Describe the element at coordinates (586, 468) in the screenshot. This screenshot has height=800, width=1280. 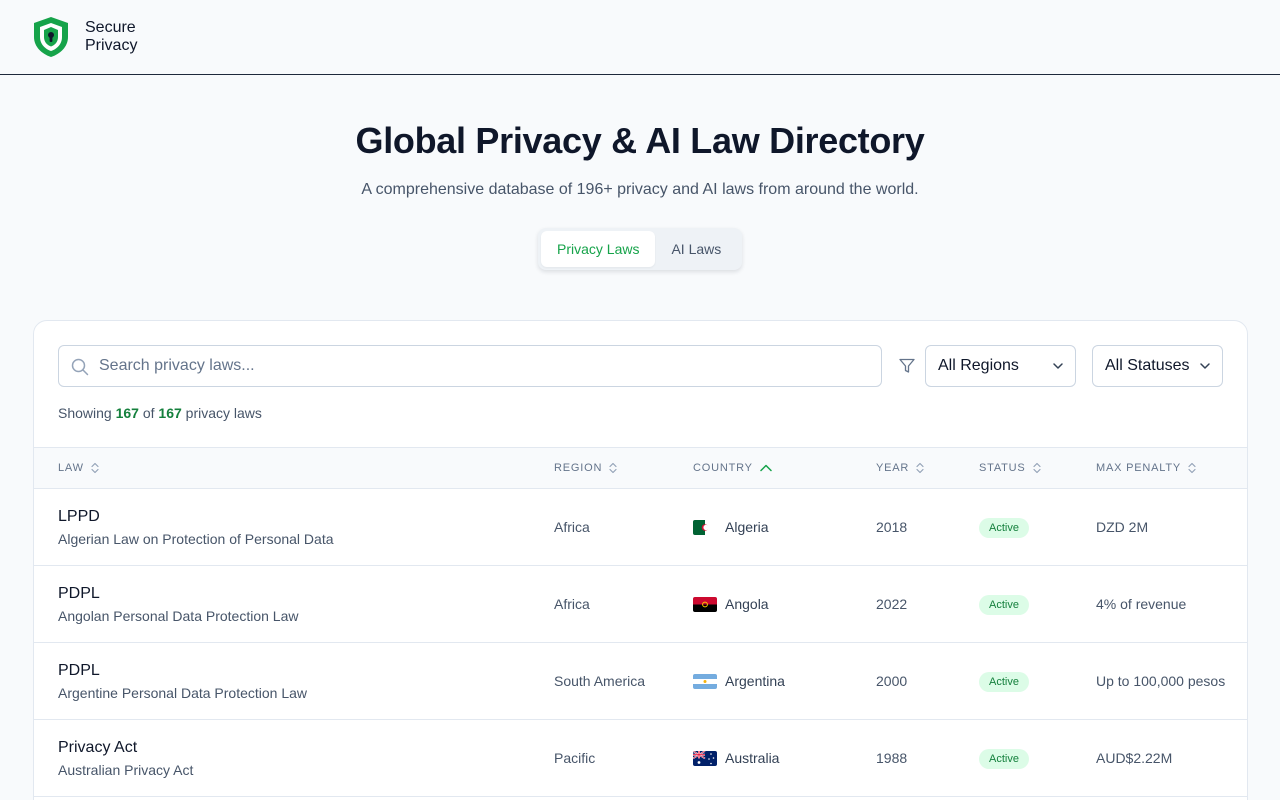
I see `column-region: REGION` at that location.